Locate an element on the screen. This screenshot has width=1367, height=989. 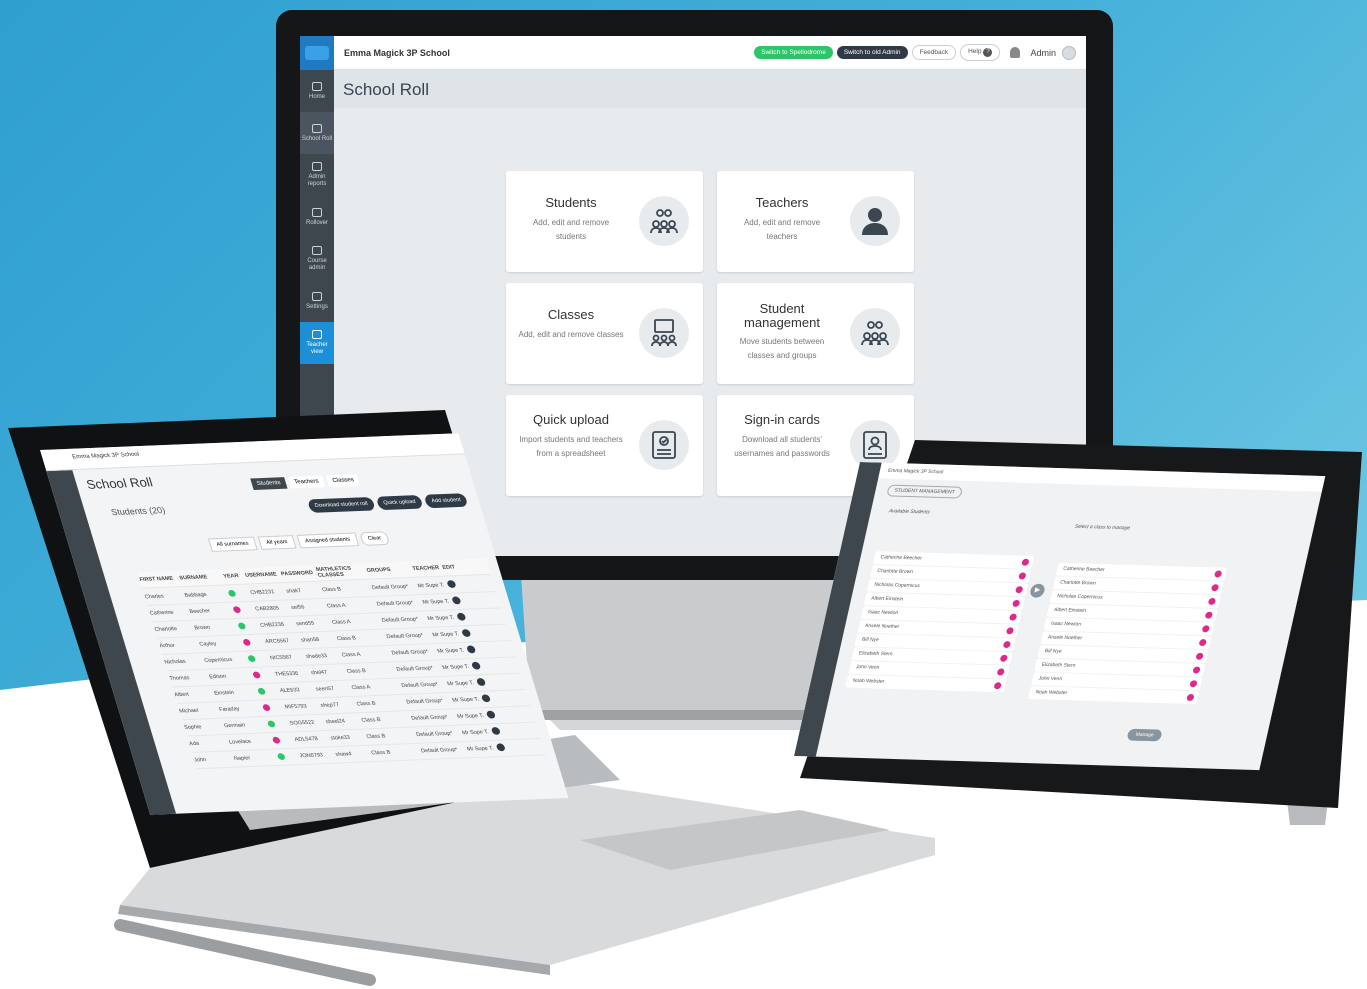
manage-button: Manage is located at coordinates (1144, 735).